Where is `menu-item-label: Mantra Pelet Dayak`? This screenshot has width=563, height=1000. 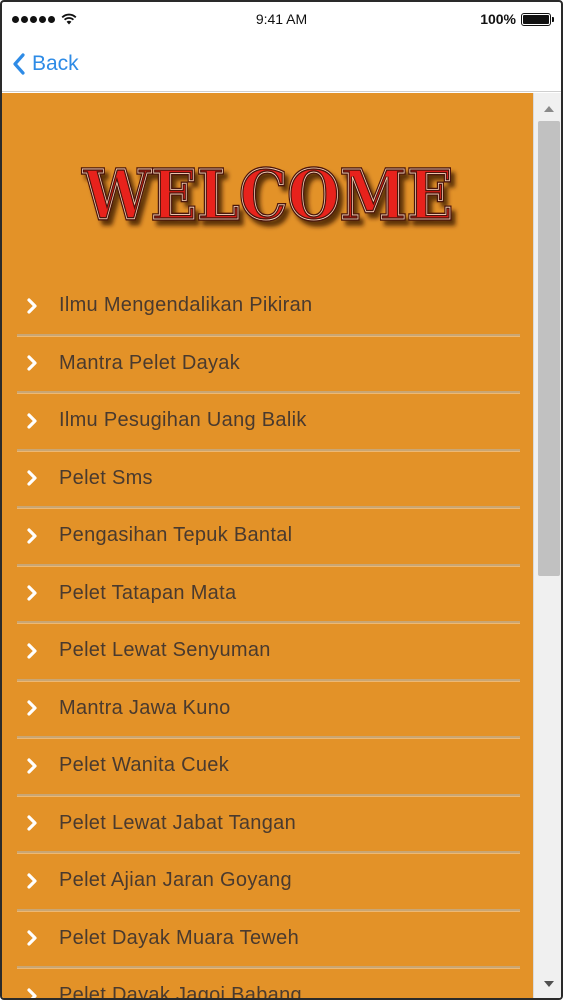
menu-item-label: Mantra Pelet Dayak is located at coordinates (150, 362).